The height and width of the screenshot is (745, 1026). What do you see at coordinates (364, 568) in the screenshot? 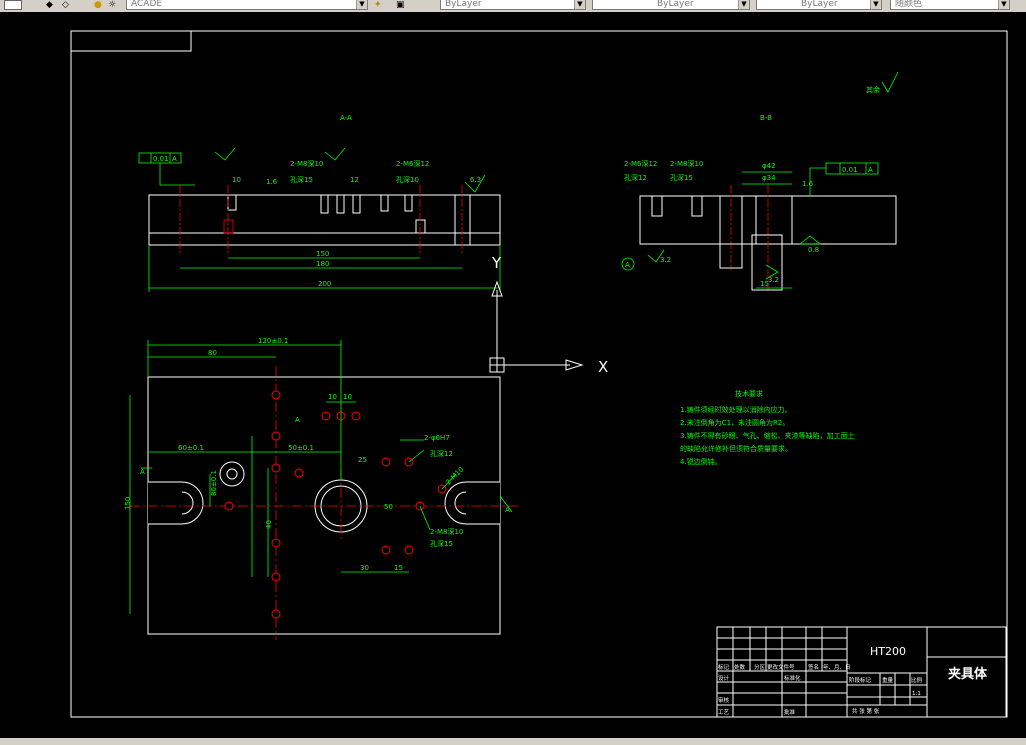
I see `dim-30: 30` at bounding box center [364, 568].